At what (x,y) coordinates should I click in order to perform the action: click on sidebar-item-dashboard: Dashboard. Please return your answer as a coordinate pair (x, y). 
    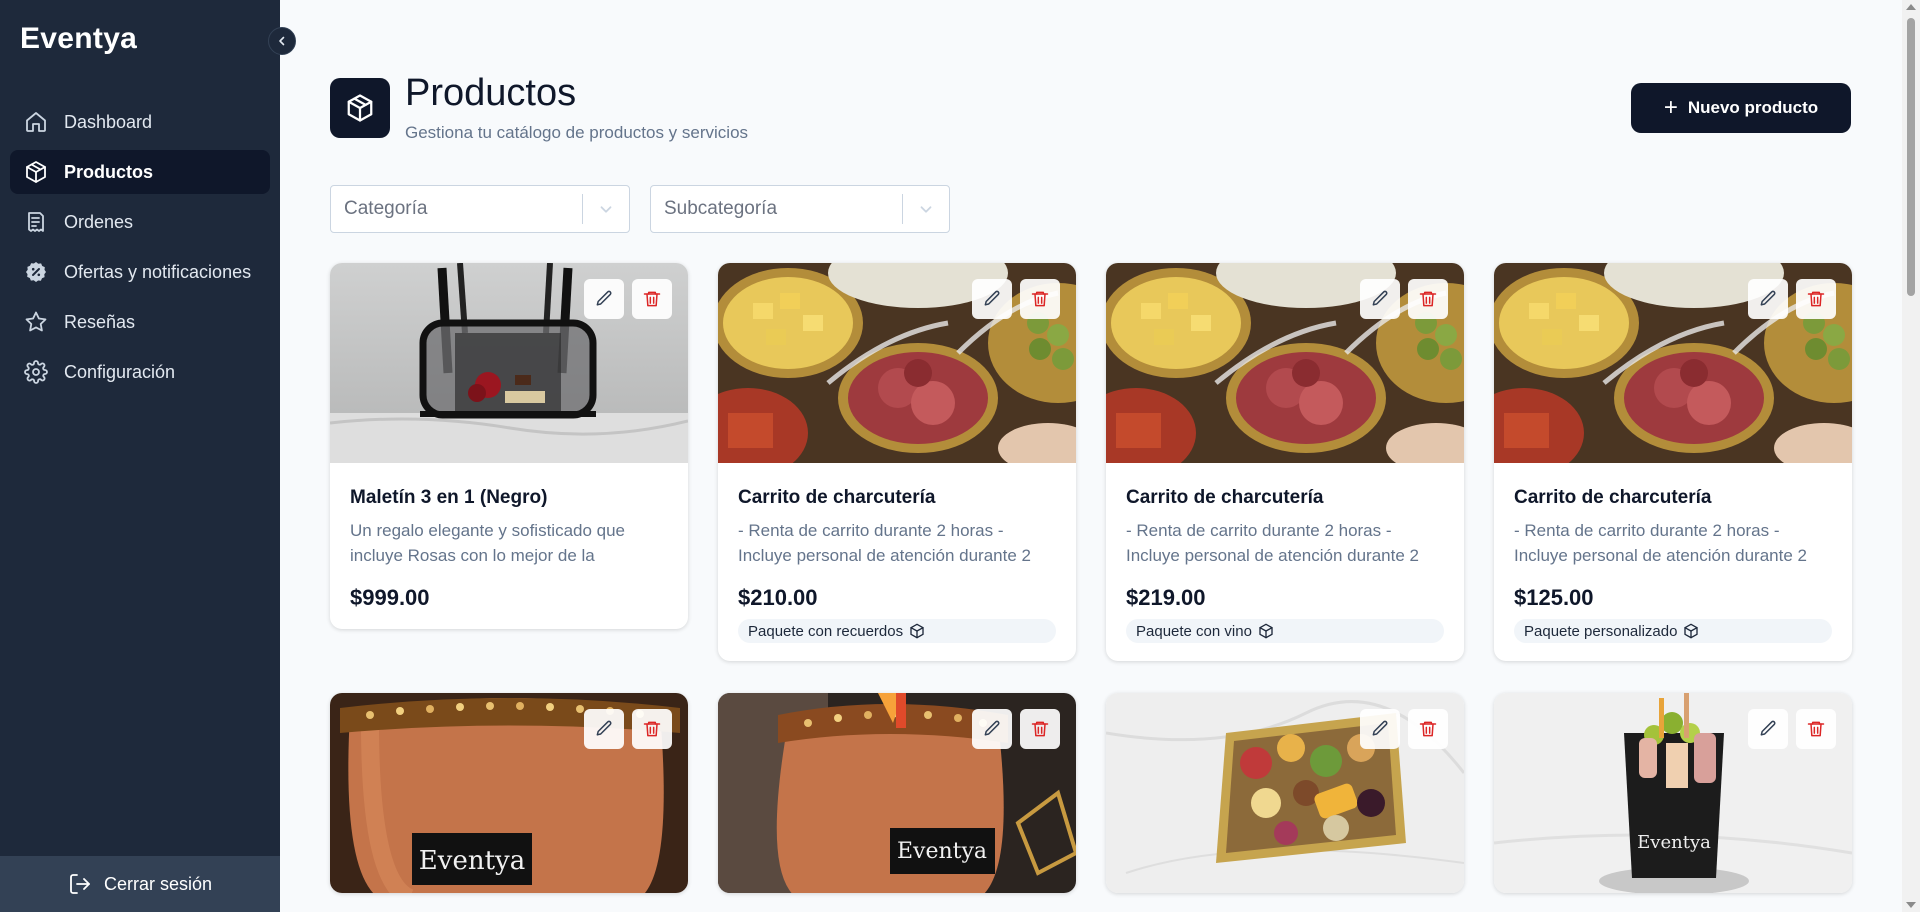
    Looking at the image, I should click on (140, 122).